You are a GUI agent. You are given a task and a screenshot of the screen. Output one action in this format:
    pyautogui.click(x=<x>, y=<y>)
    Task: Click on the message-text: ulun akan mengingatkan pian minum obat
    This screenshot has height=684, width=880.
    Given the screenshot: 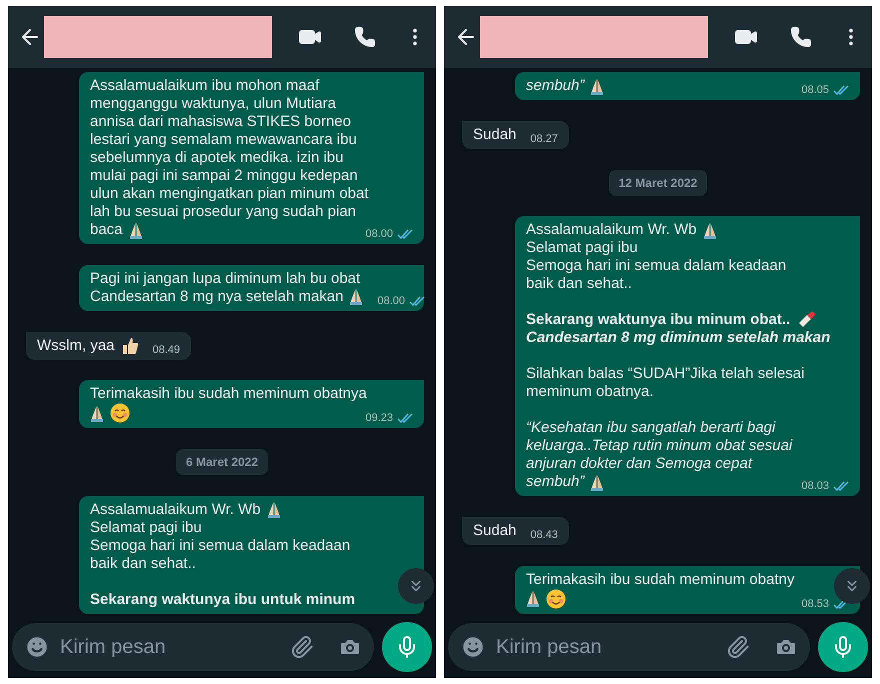 What is the action you would take?
    pyautogui.click(x=229, y=194)
    